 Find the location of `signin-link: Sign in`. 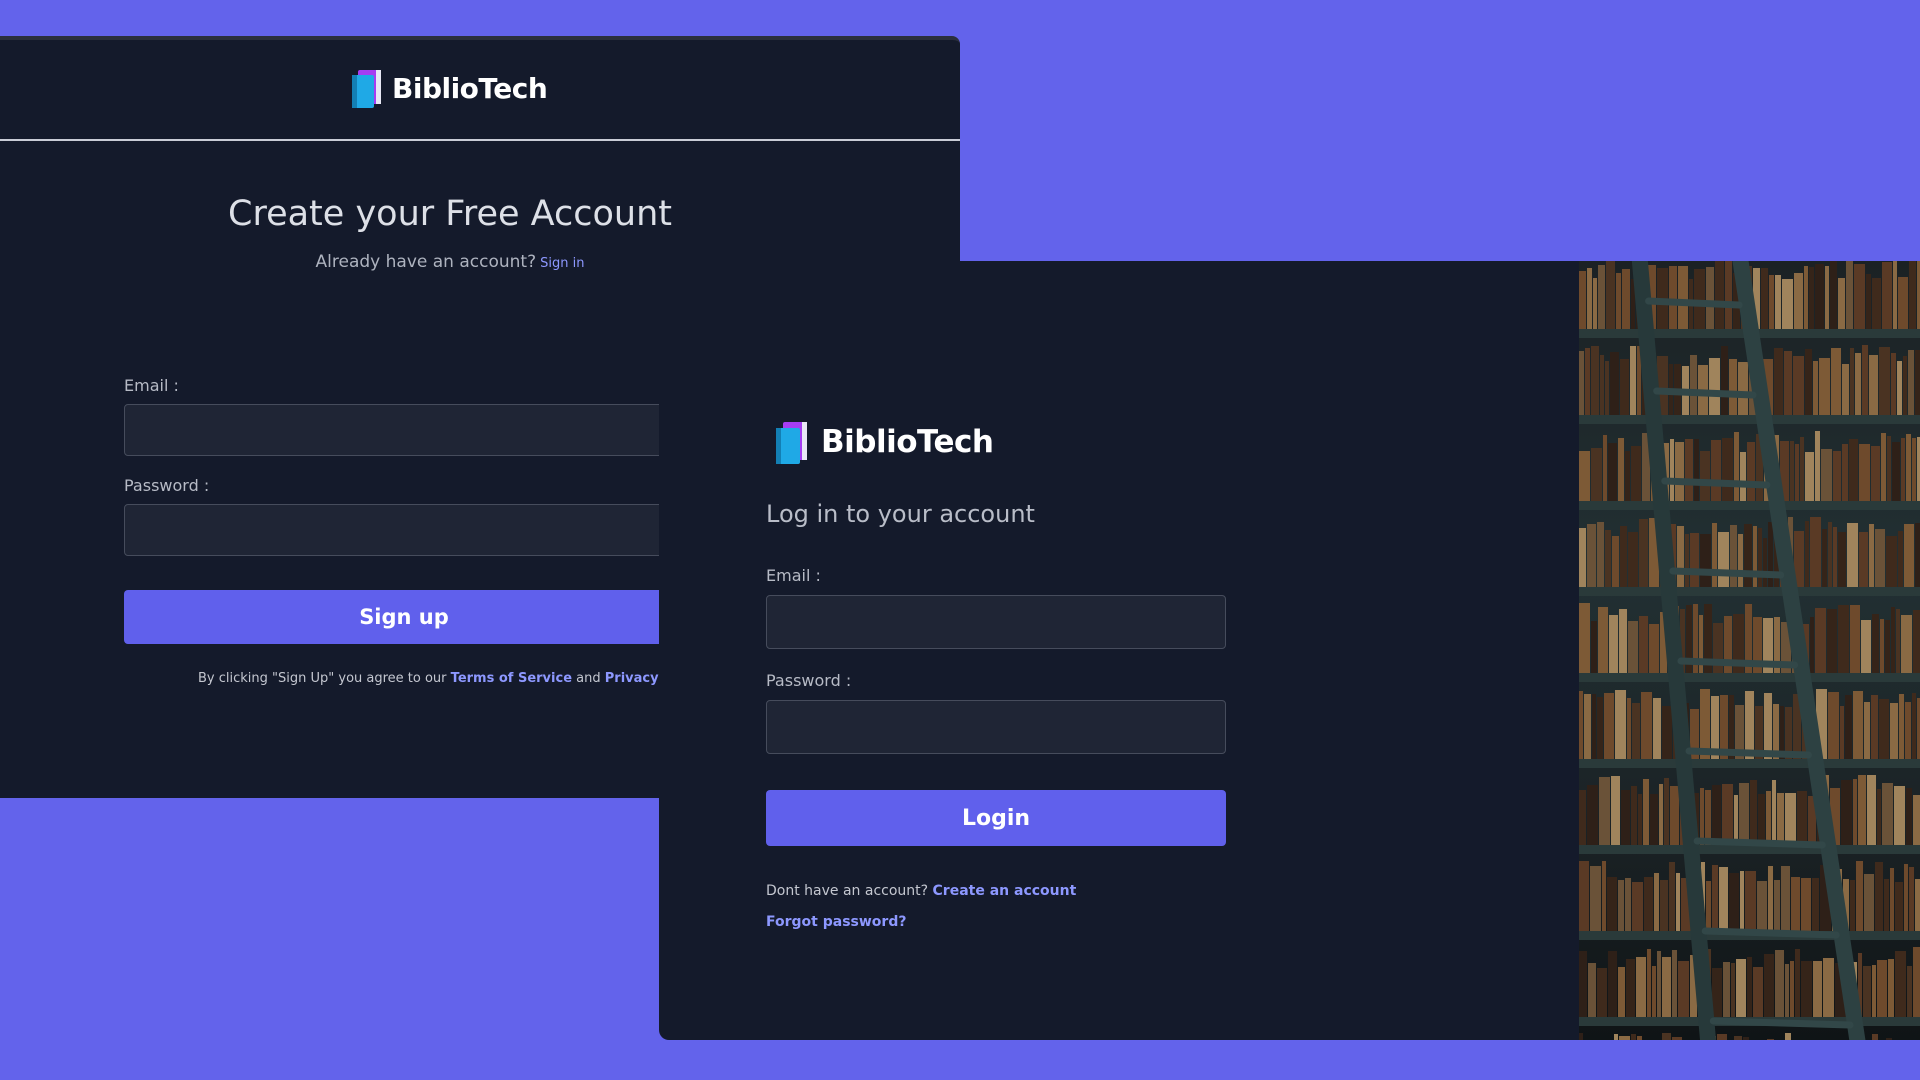

signin-link: Sign in is located at coordinates (562, 263).